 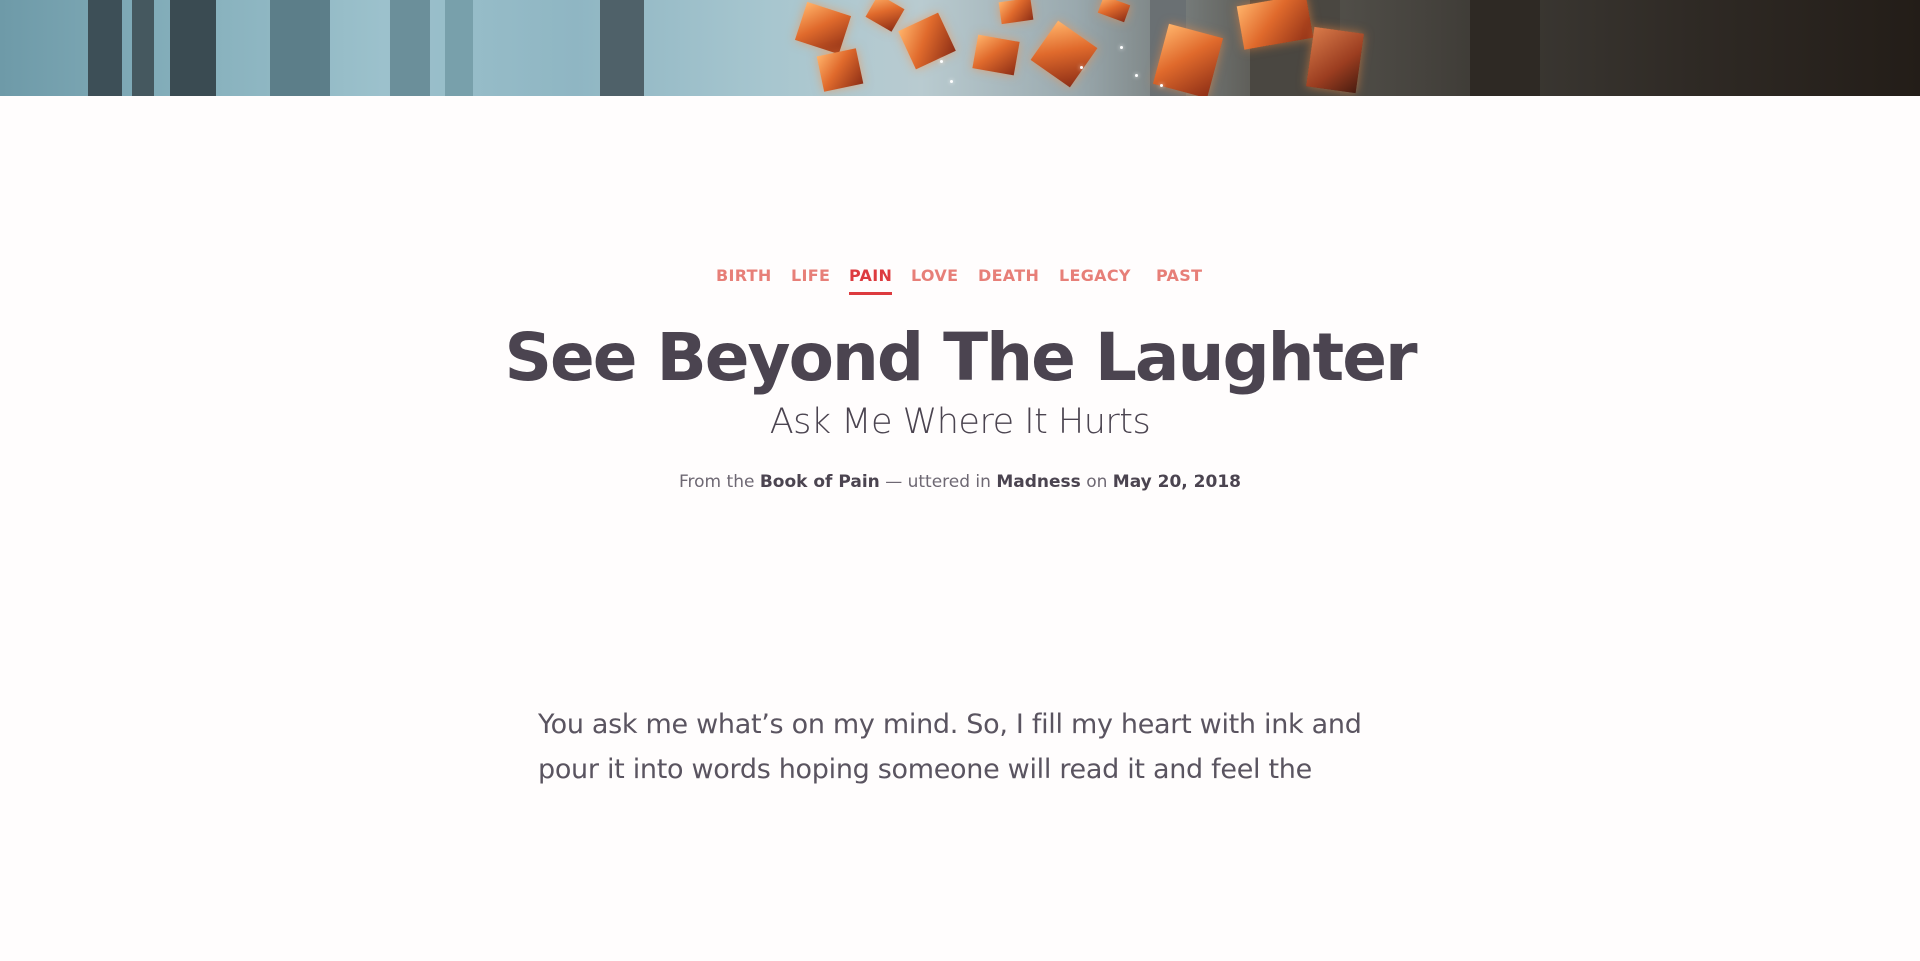 What do you see at coordinates (871, 280) in the screenshot?
I see `tag-pain: PAIN` at bounding box center [871, 280].